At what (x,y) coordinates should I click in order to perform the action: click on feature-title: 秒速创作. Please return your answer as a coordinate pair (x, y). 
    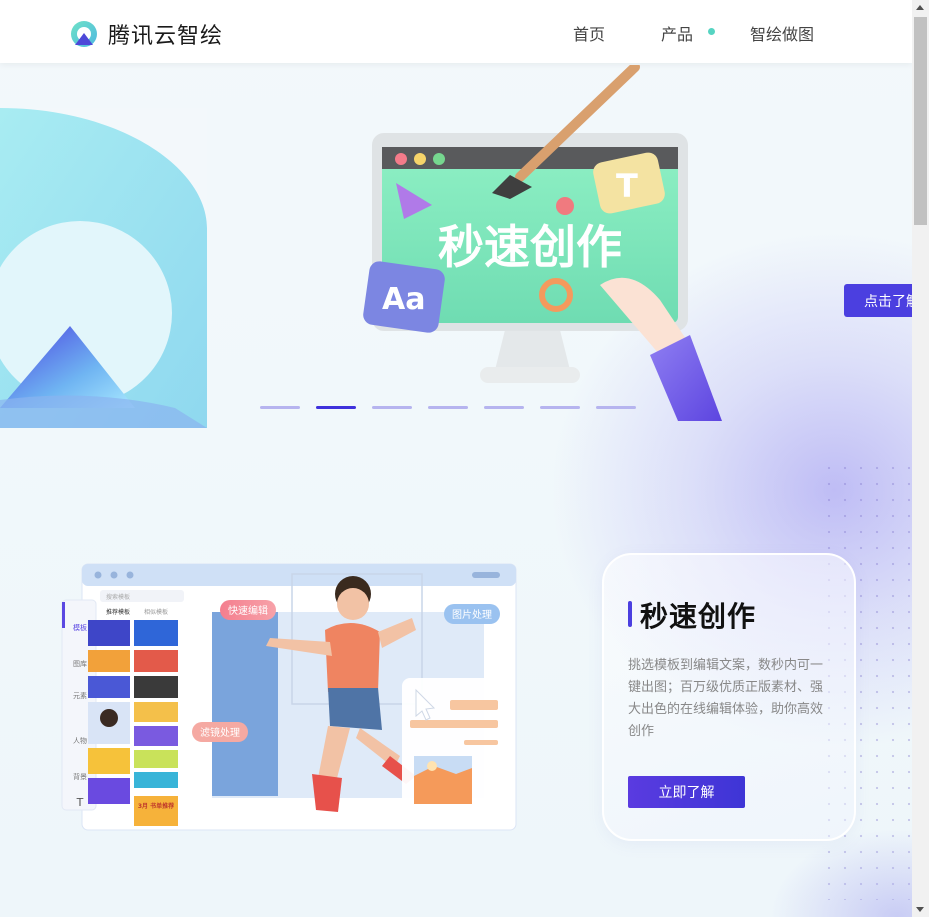
    Looking at the image, I should click on (698, 616).